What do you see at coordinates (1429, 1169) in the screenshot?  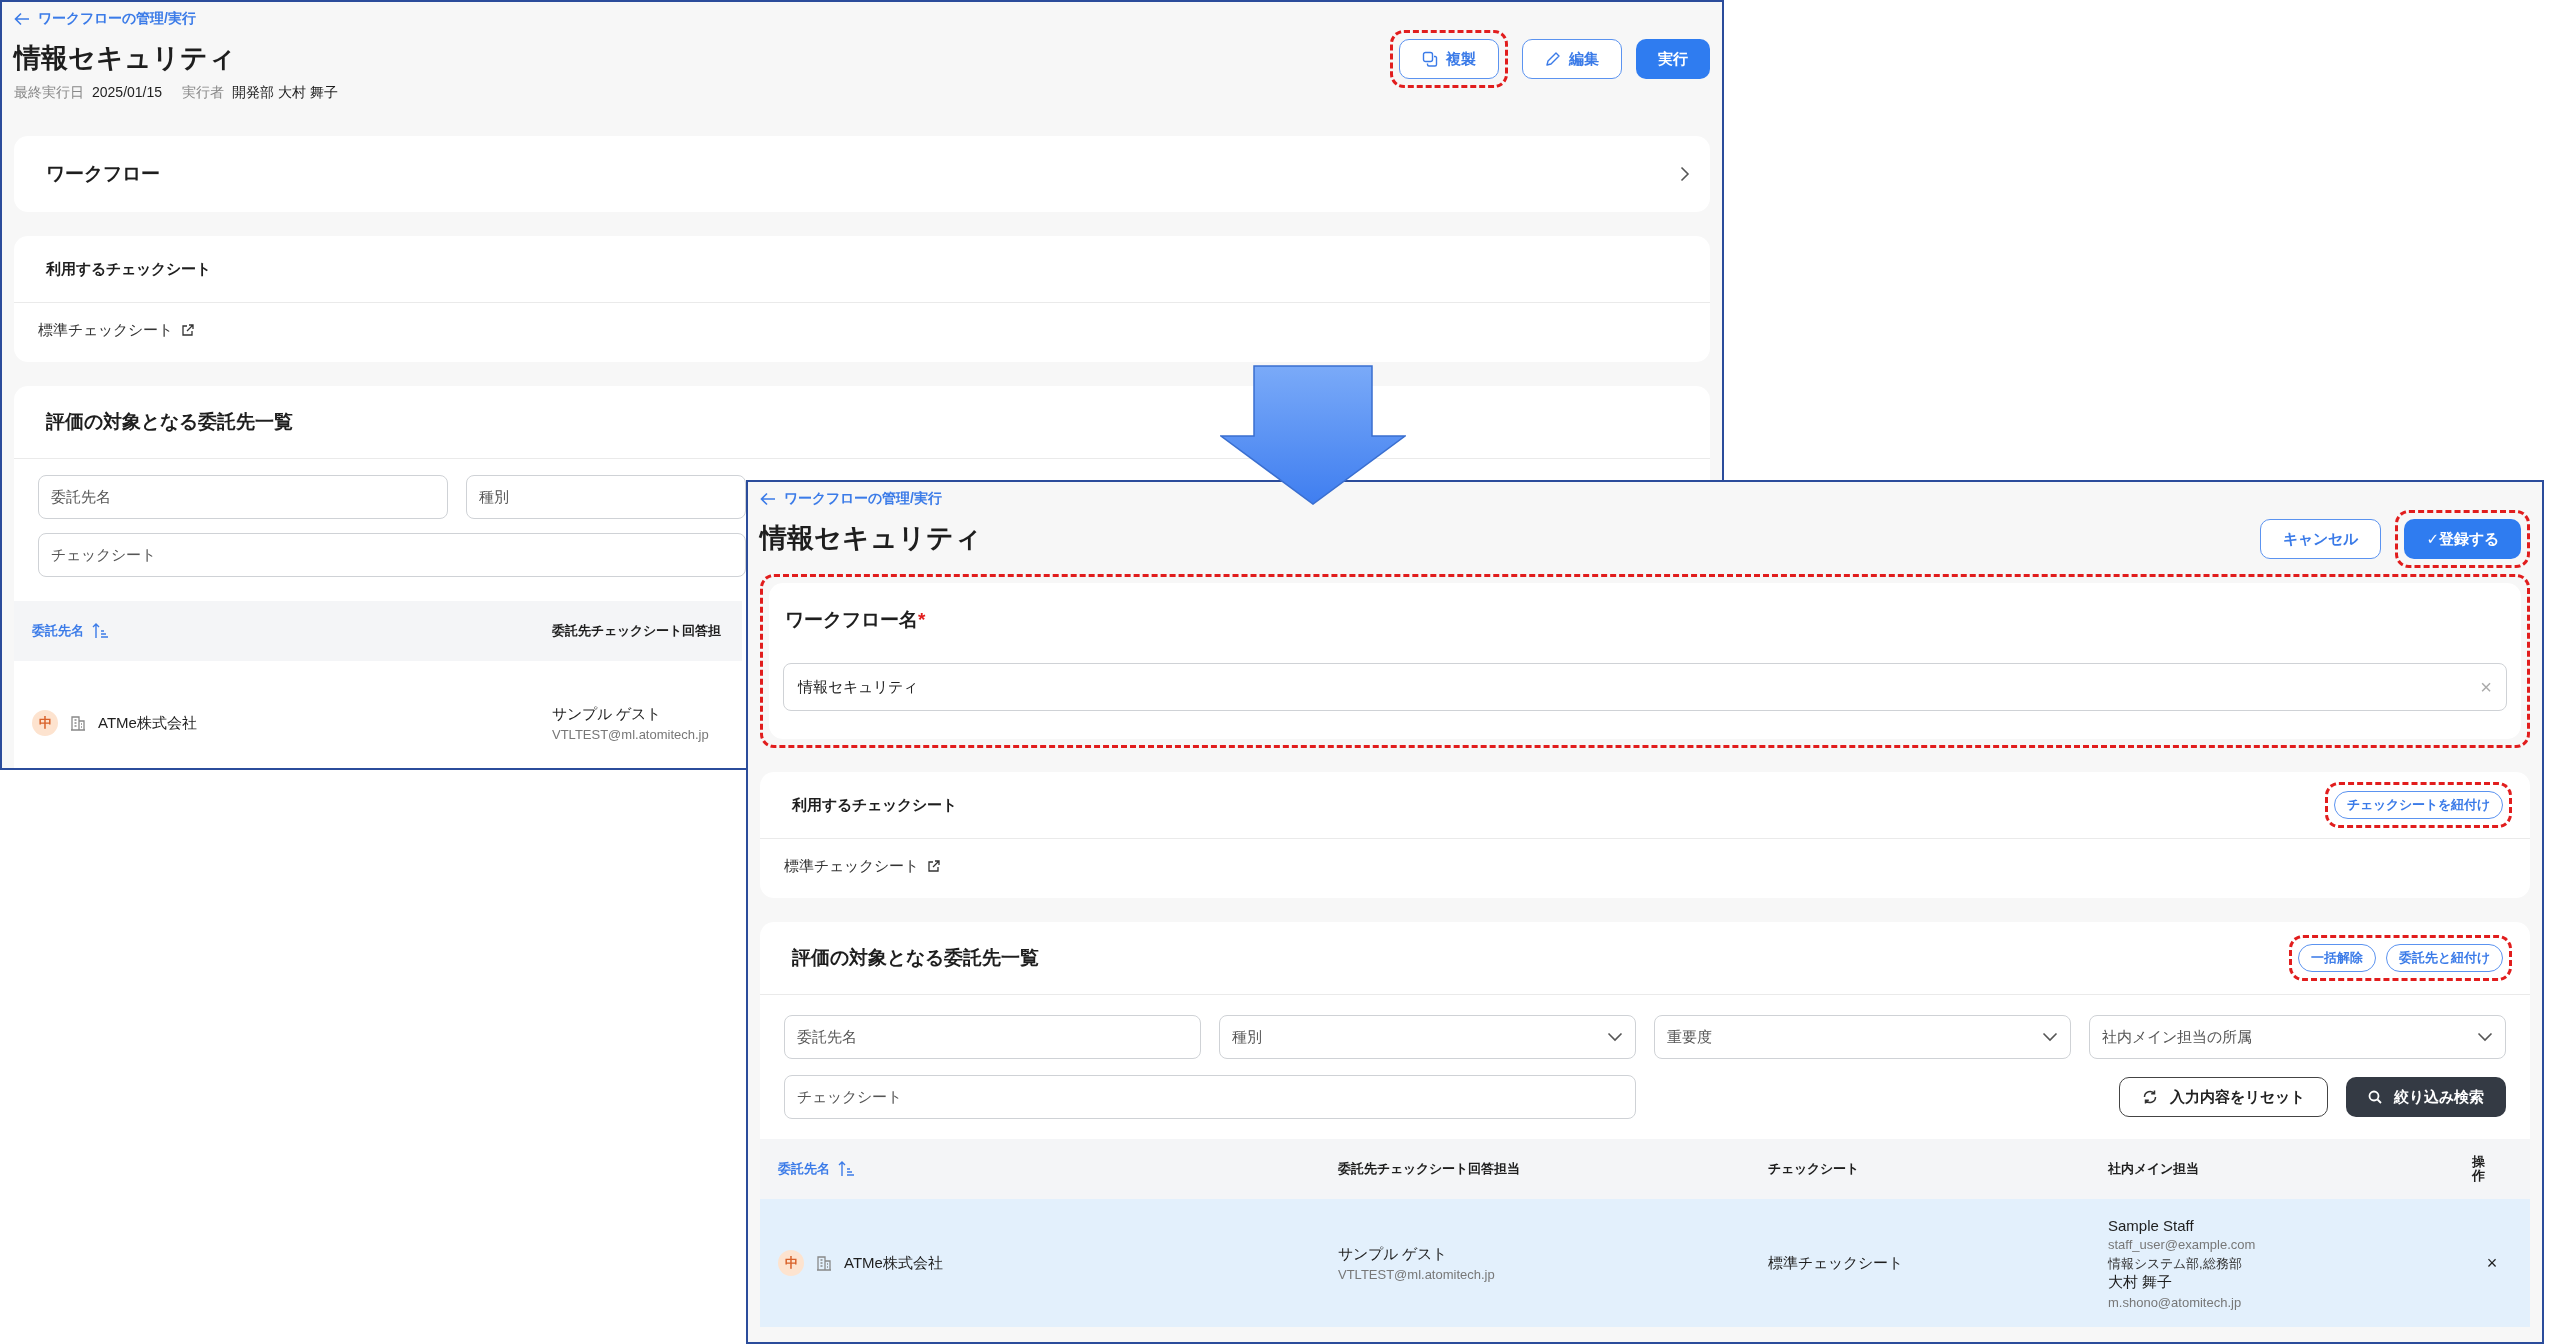 I see `column-header: 委託先チェックシート回答担当` at bounding box center [1429, 1169].